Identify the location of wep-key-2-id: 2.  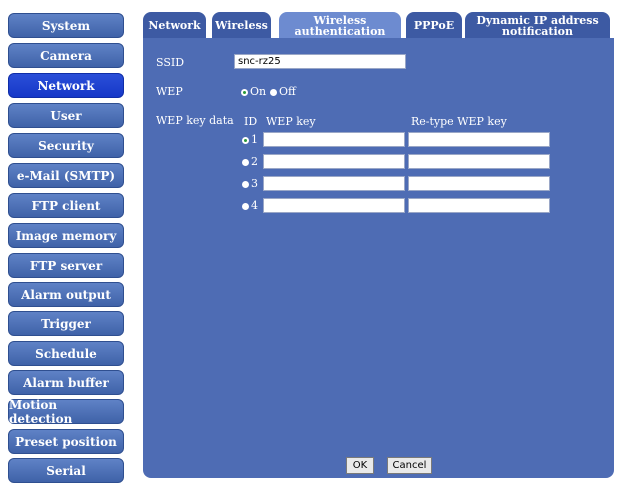
(254, 161).